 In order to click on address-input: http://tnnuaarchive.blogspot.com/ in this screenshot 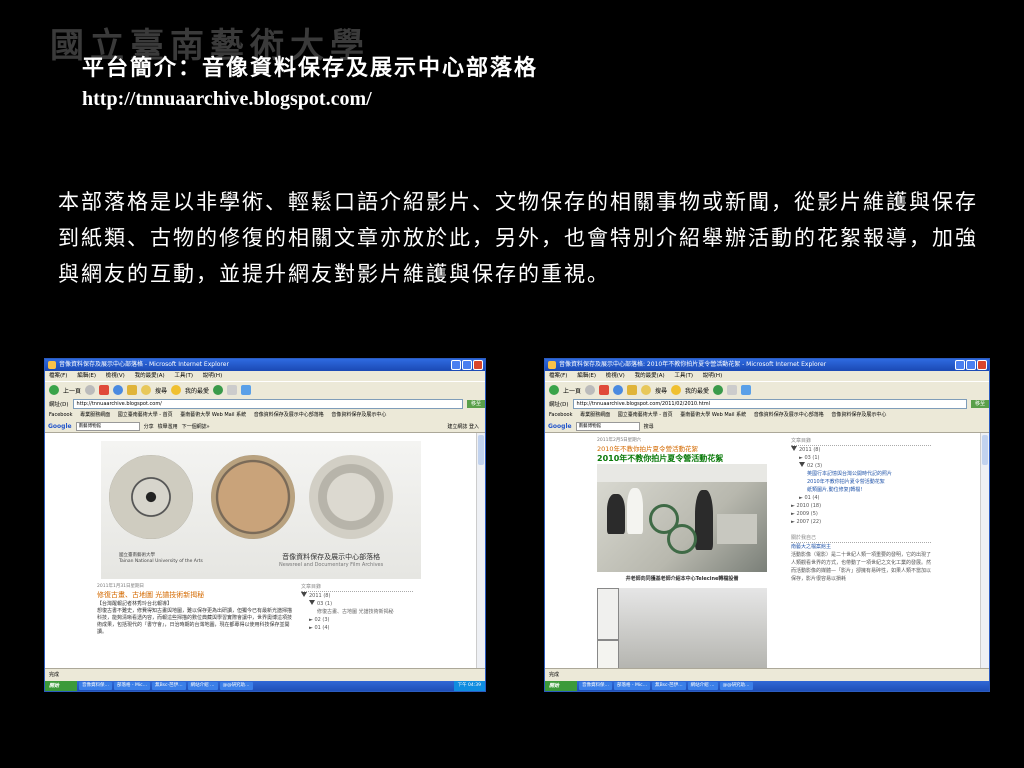, I will do `click(267, 404)`.